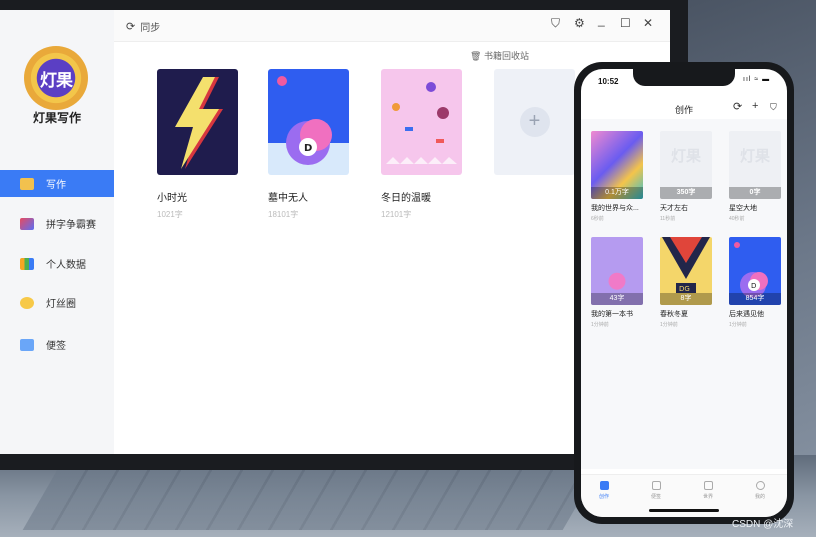  I want to click on background-keyboard, so click(310, 500).